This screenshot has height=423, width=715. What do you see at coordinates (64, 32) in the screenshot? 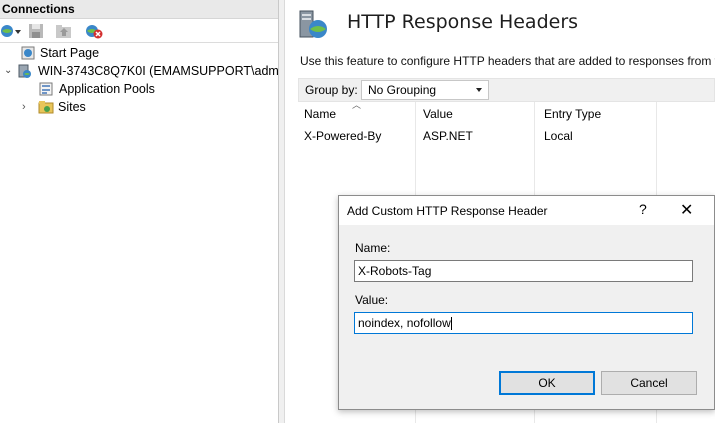
I see `folder-up-icon` at bounding box center [64, 32].